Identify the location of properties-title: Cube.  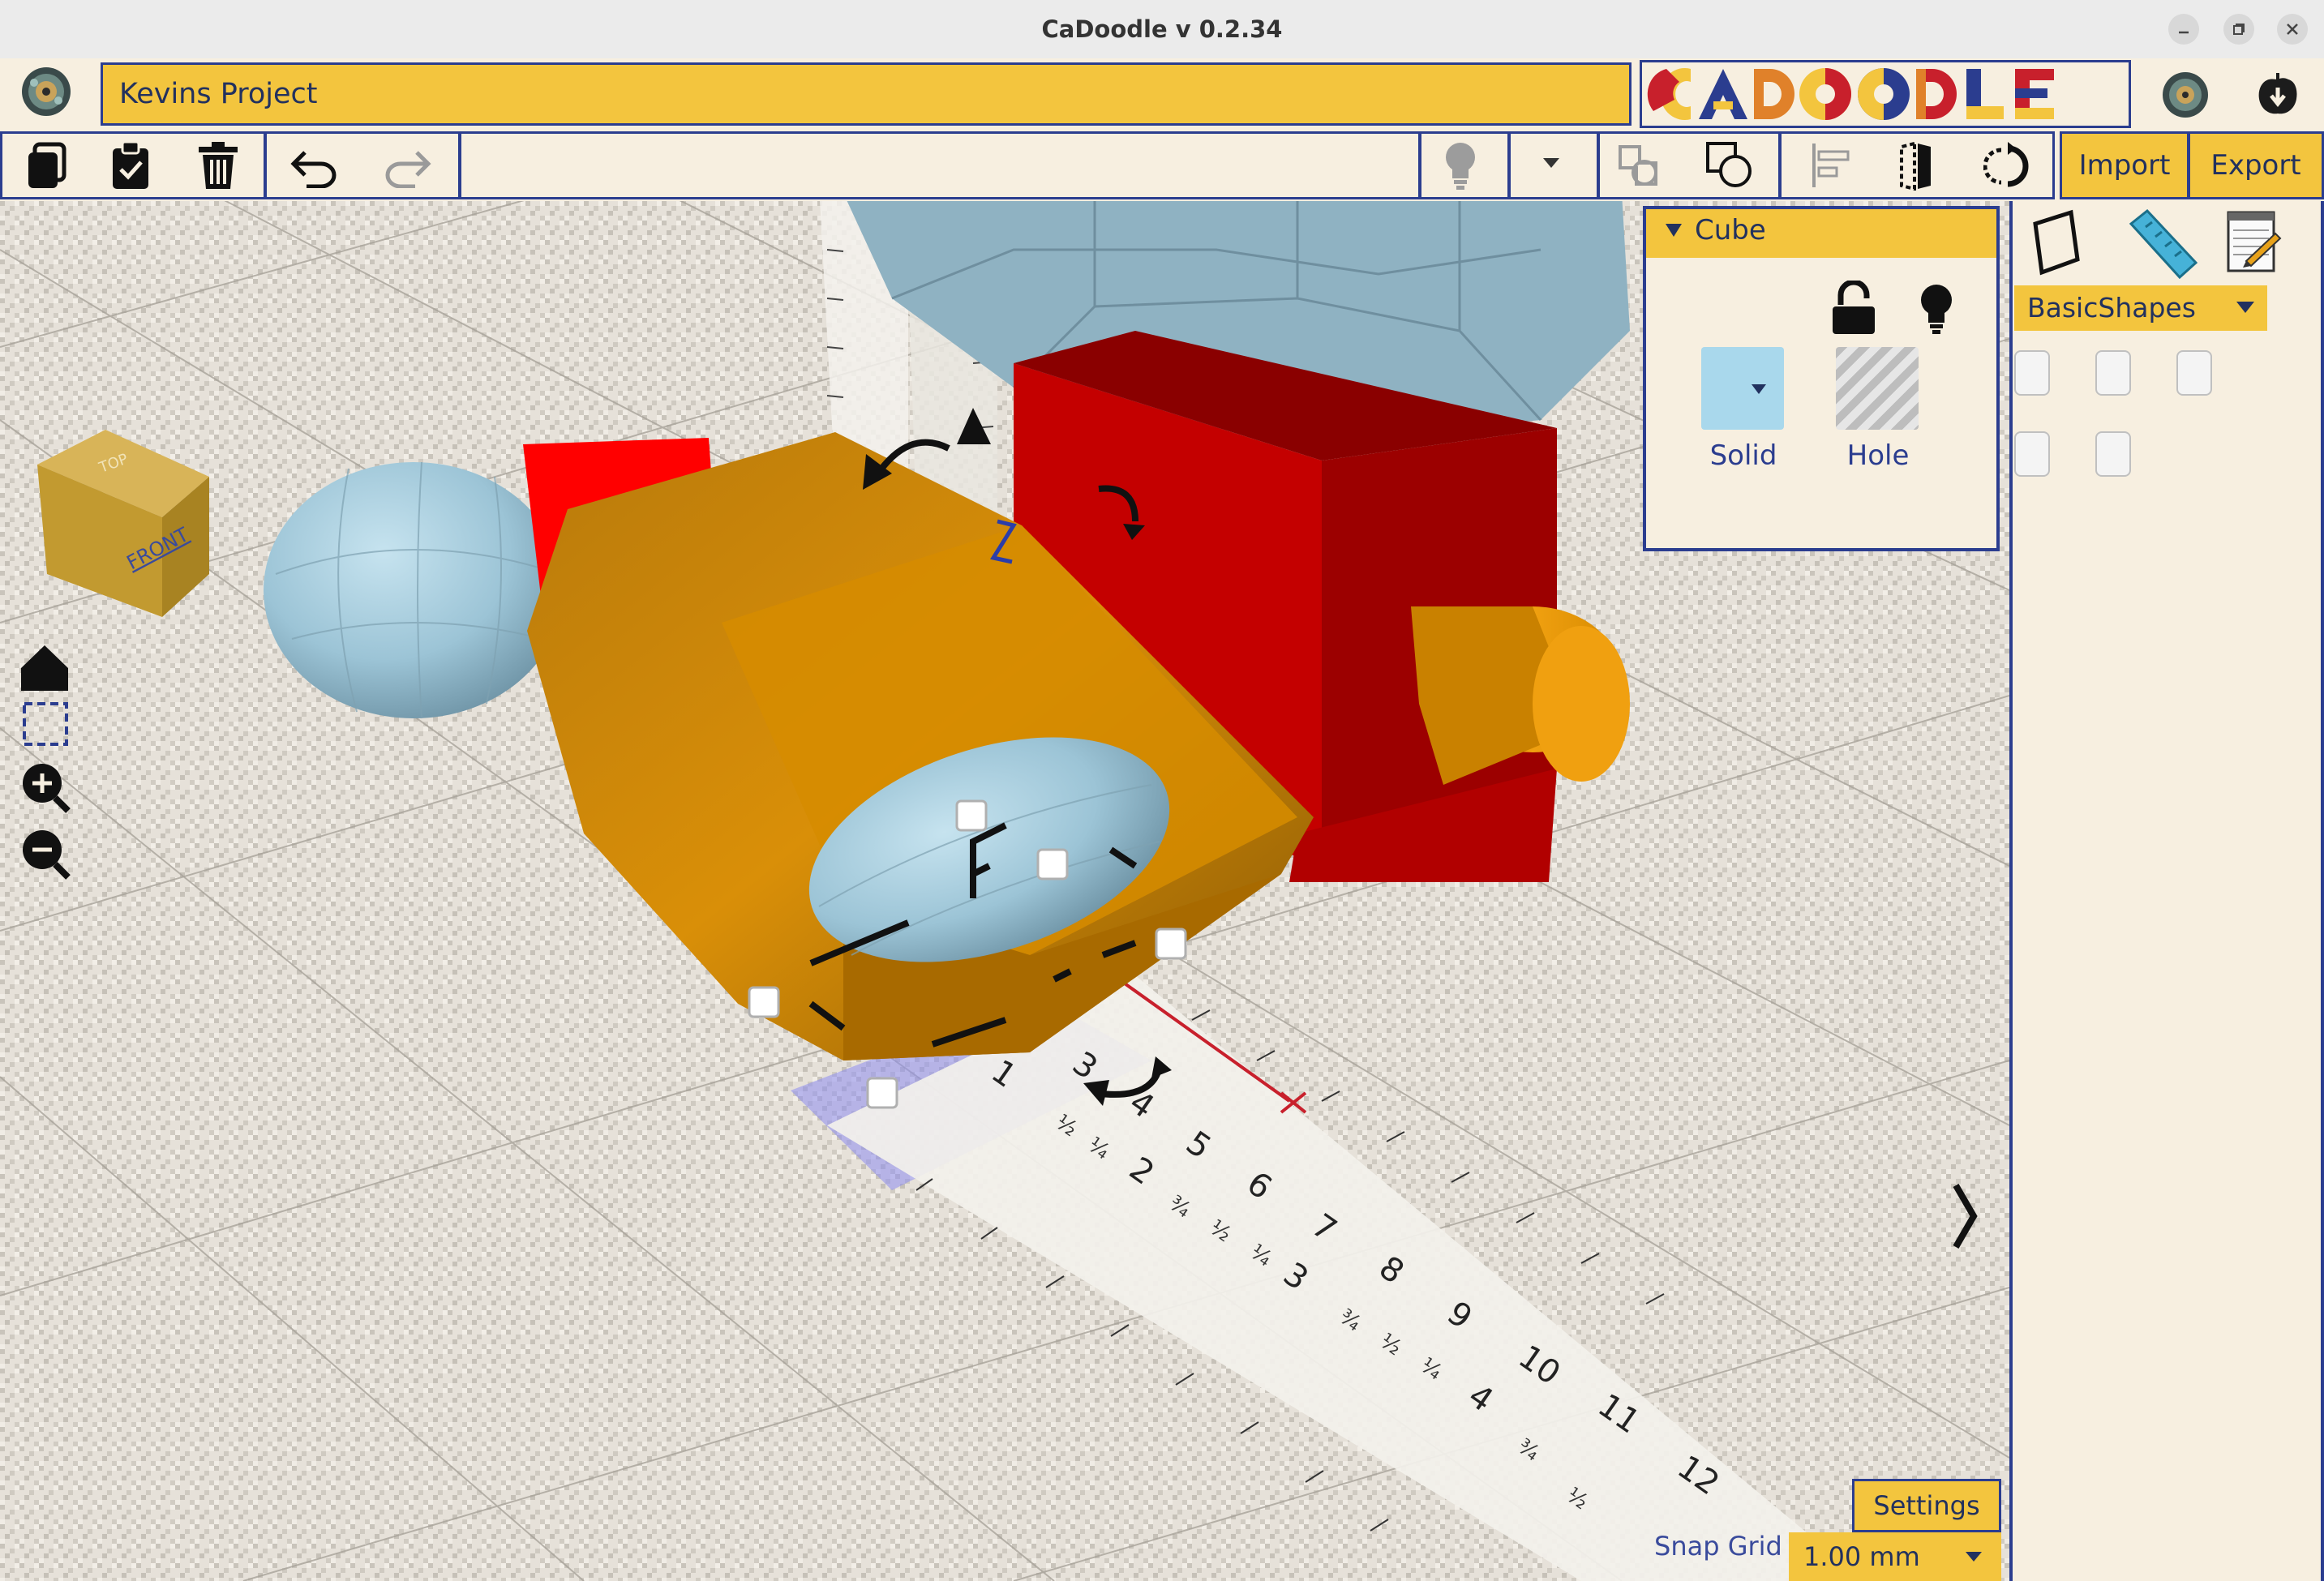
(1730, 230).